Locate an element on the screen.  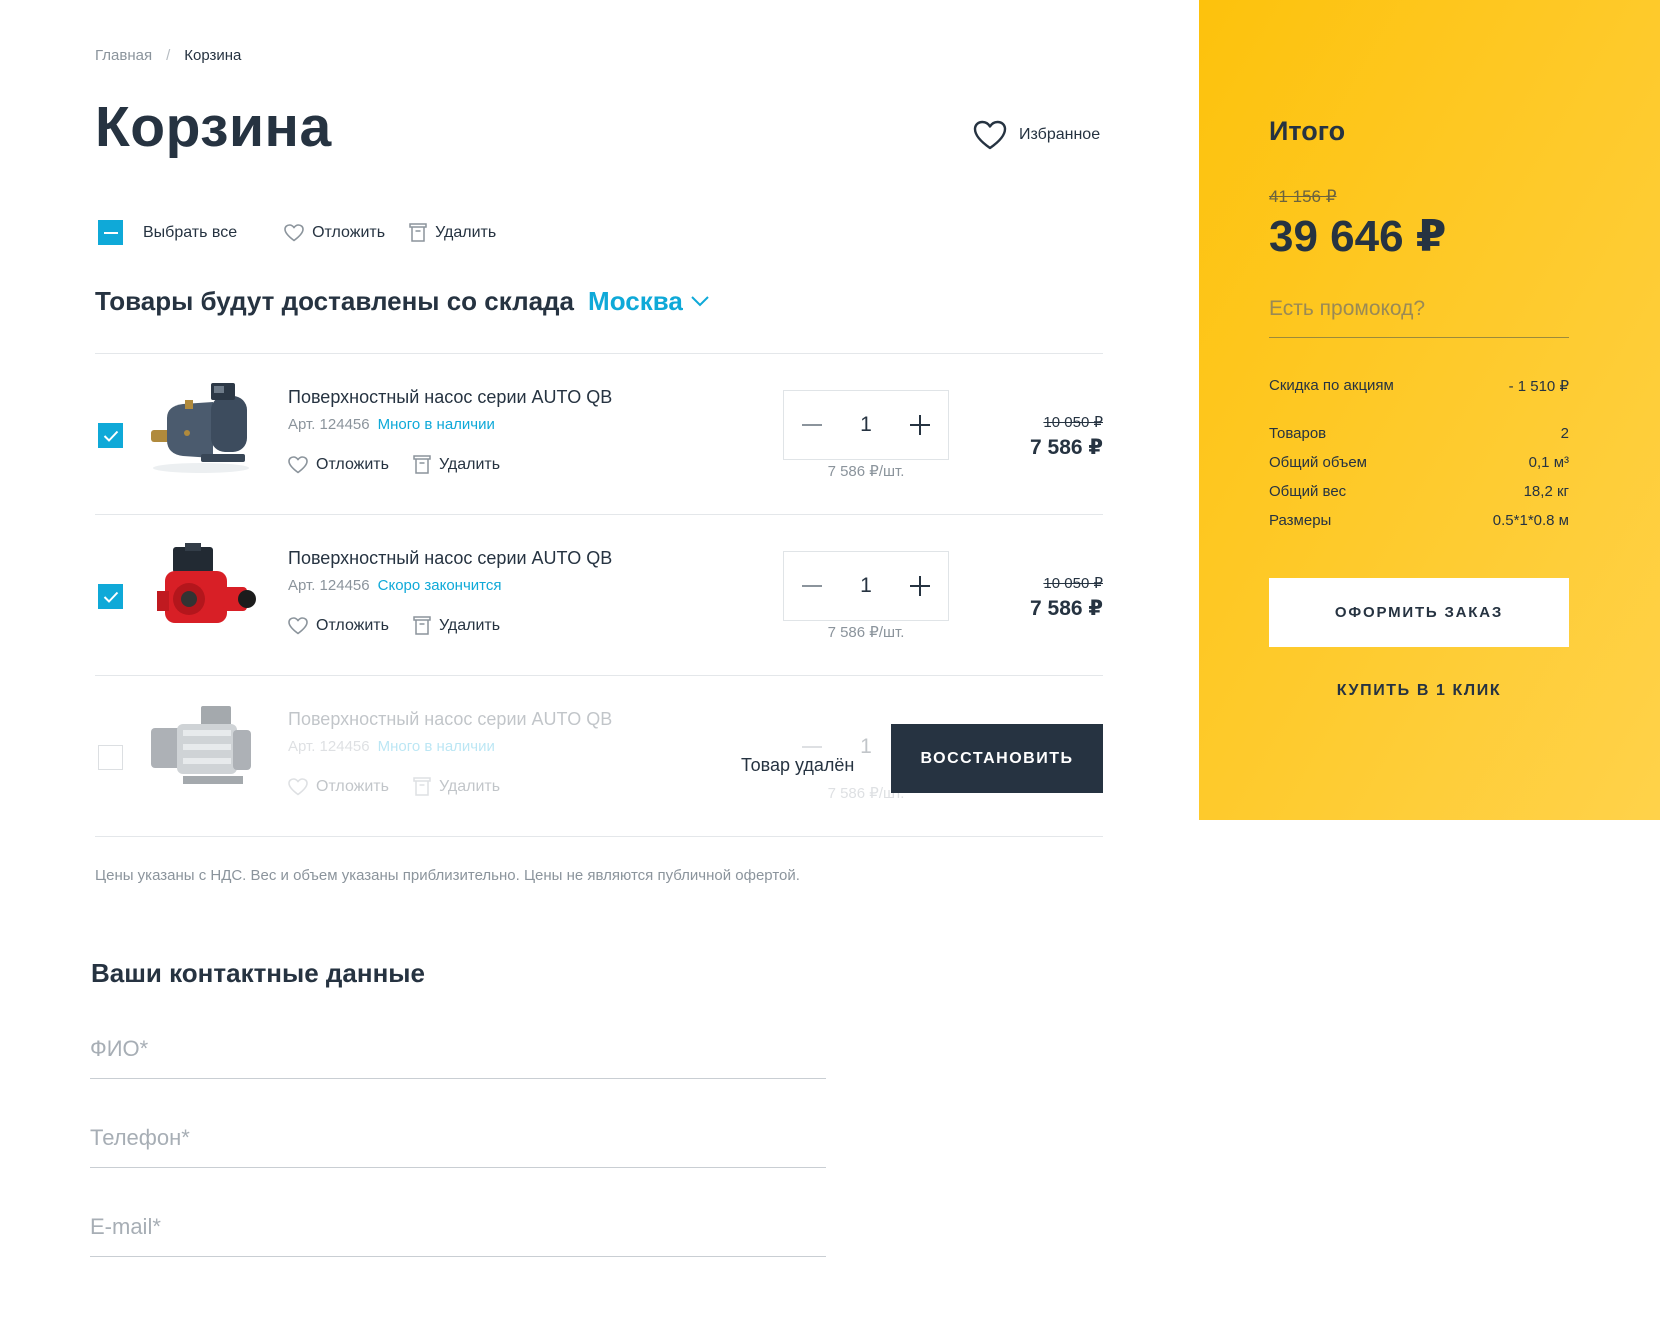
summary-row-size: Размеры 0.5*1*0.8 м is located at coordinates (1419, 520).